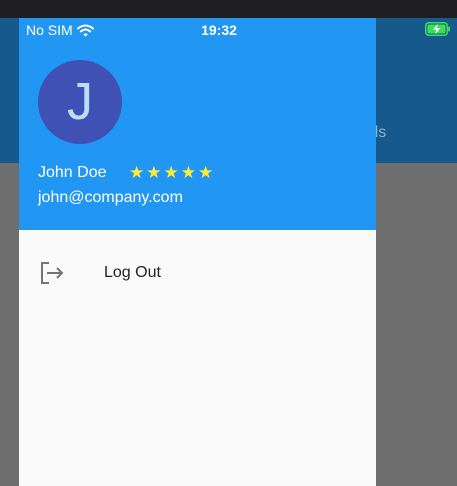 Image resolution: width=457 pixels, height=486 pixels. Describe the element at coordinates (110, 197) in the screenshot. I see `user-email: john@company.com` at that location.